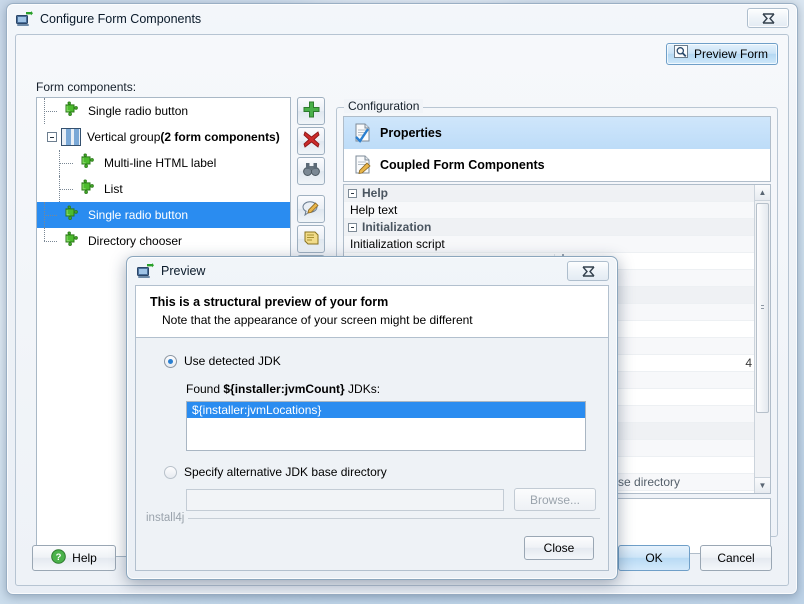  I want to click on brand-separator: install4j, so click(373, 518).